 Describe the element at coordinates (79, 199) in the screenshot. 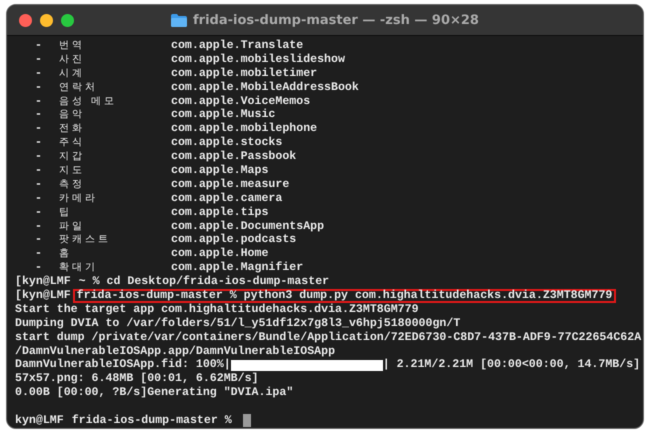

I see `app-name: 카메라` at that location.